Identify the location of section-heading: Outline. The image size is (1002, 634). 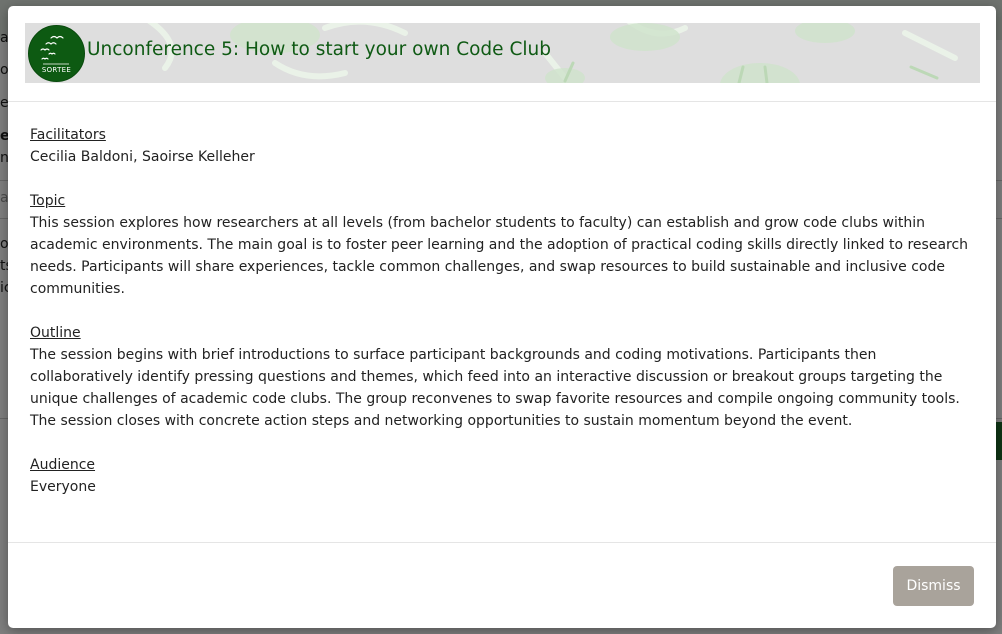
(55, 333).